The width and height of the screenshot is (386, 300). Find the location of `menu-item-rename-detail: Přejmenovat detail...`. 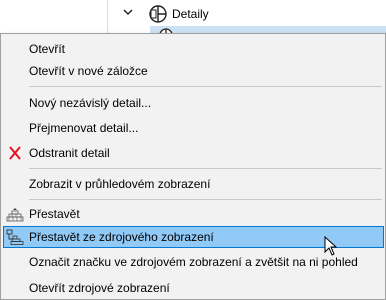

menu-item-rename-detail: Přejmenovat detail... is located at coordinates (193, 128).